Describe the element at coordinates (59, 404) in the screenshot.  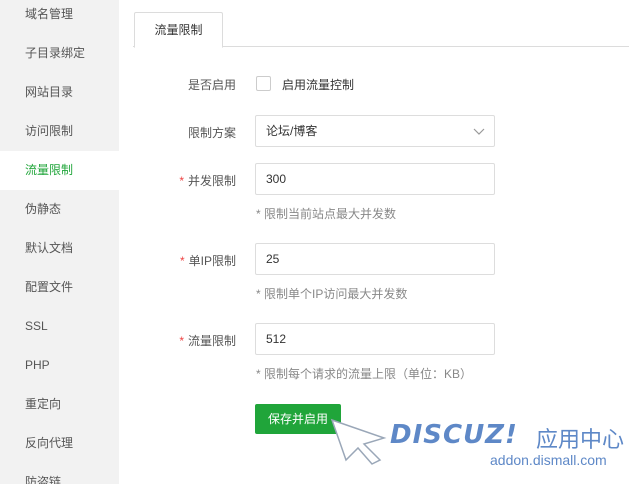
I see `sidebar-item-redirect: 重定向` at that location.